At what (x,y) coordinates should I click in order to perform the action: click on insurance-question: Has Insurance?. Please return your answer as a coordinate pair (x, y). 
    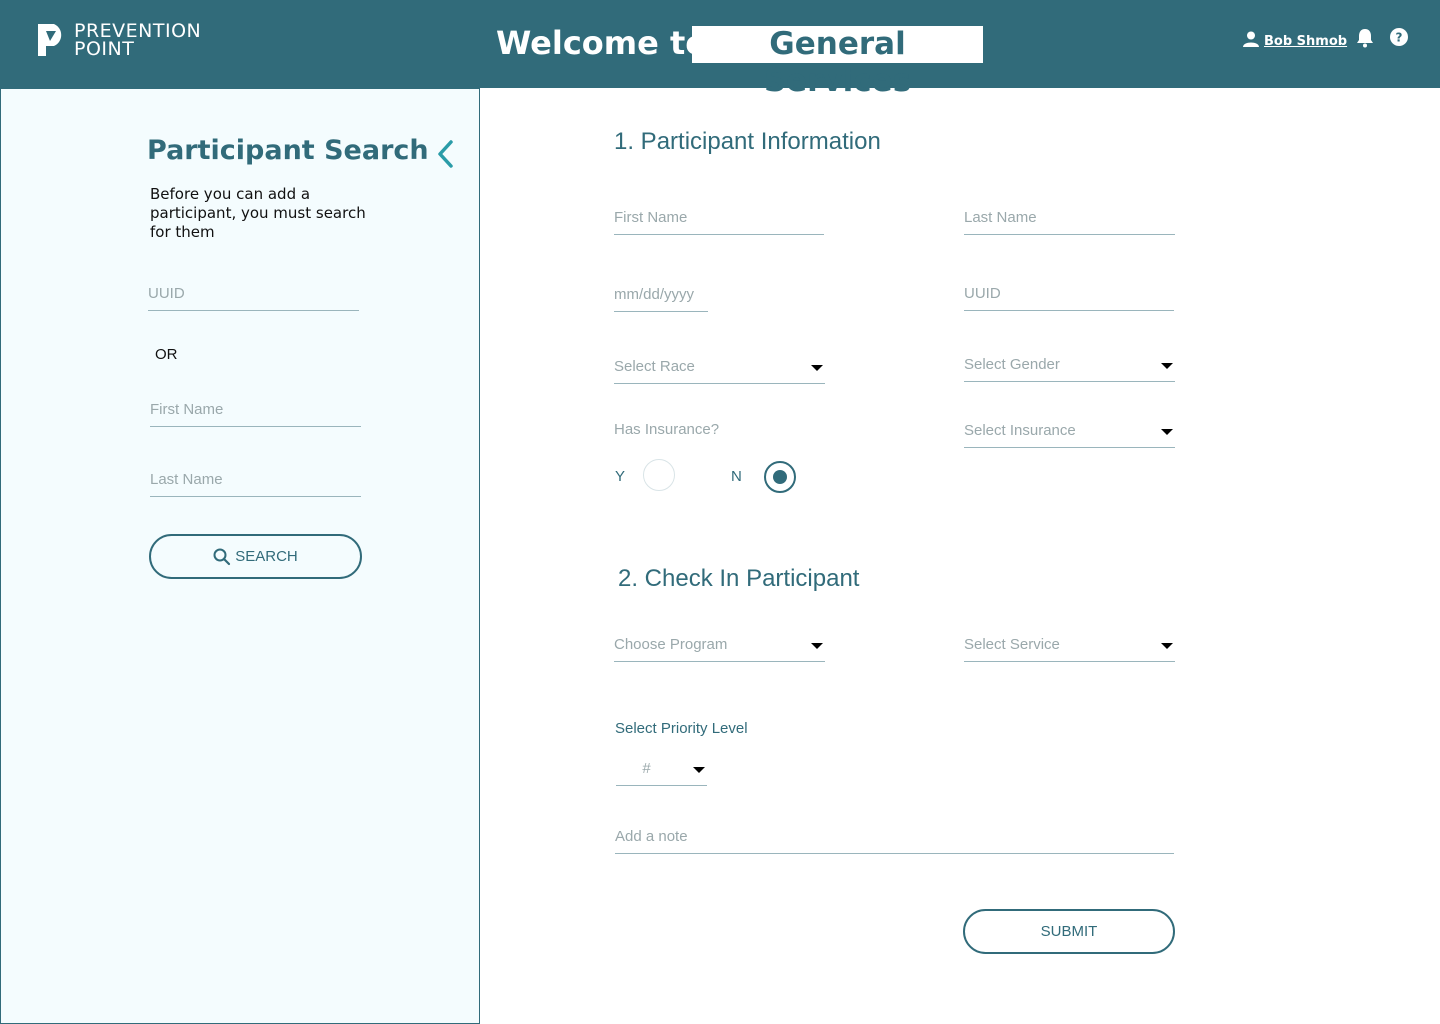
    Looking at the image, I should click on (667, 429).